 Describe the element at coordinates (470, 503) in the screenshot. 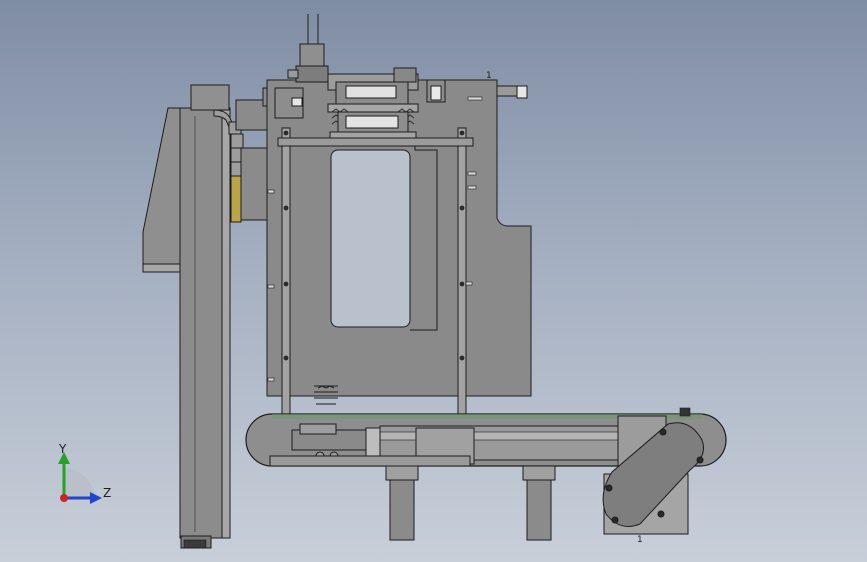

I see `conveyor-support-legs` at that location.